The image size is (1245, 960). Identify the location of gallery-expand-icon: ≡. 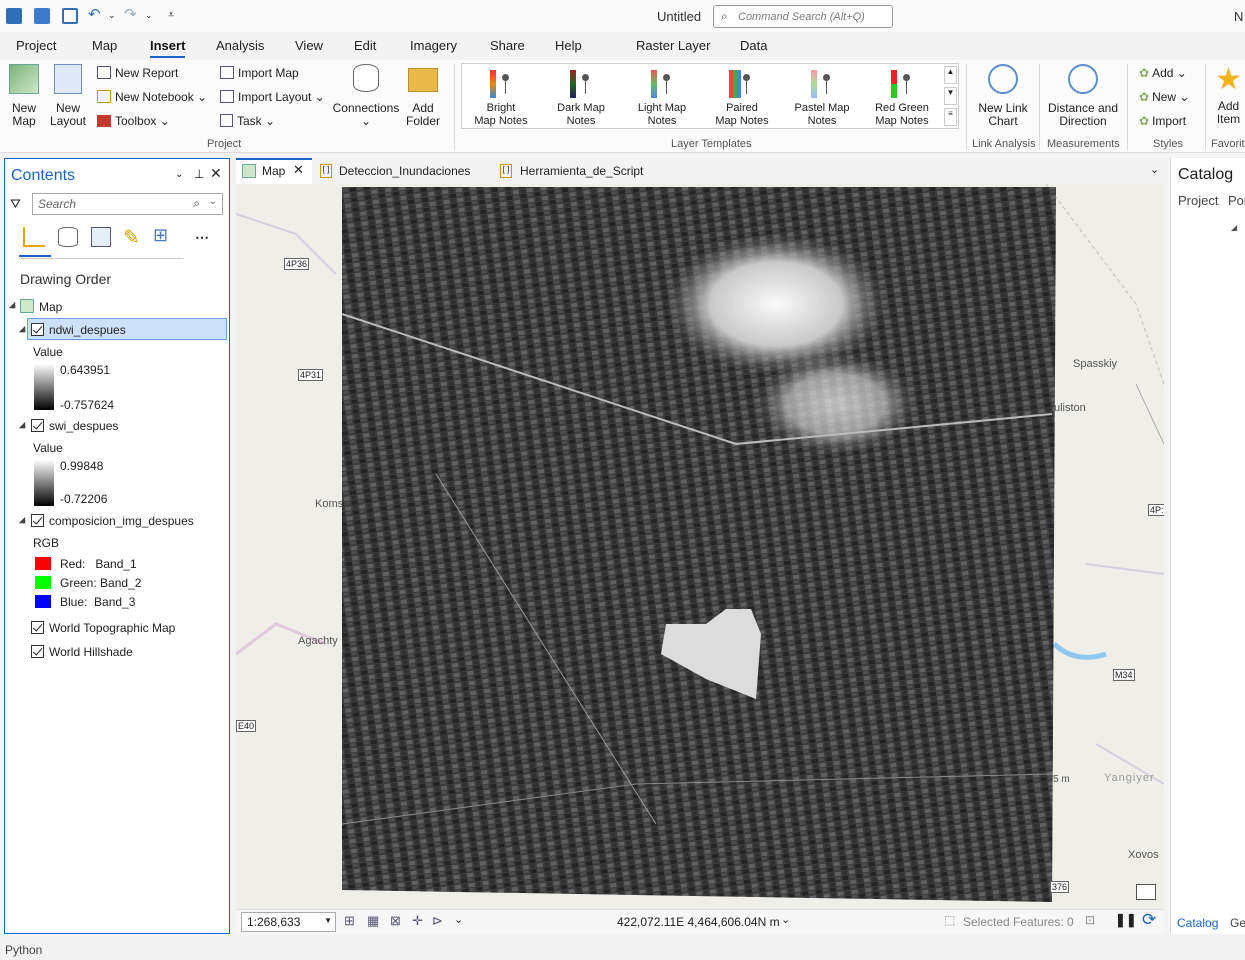
(950, 117).